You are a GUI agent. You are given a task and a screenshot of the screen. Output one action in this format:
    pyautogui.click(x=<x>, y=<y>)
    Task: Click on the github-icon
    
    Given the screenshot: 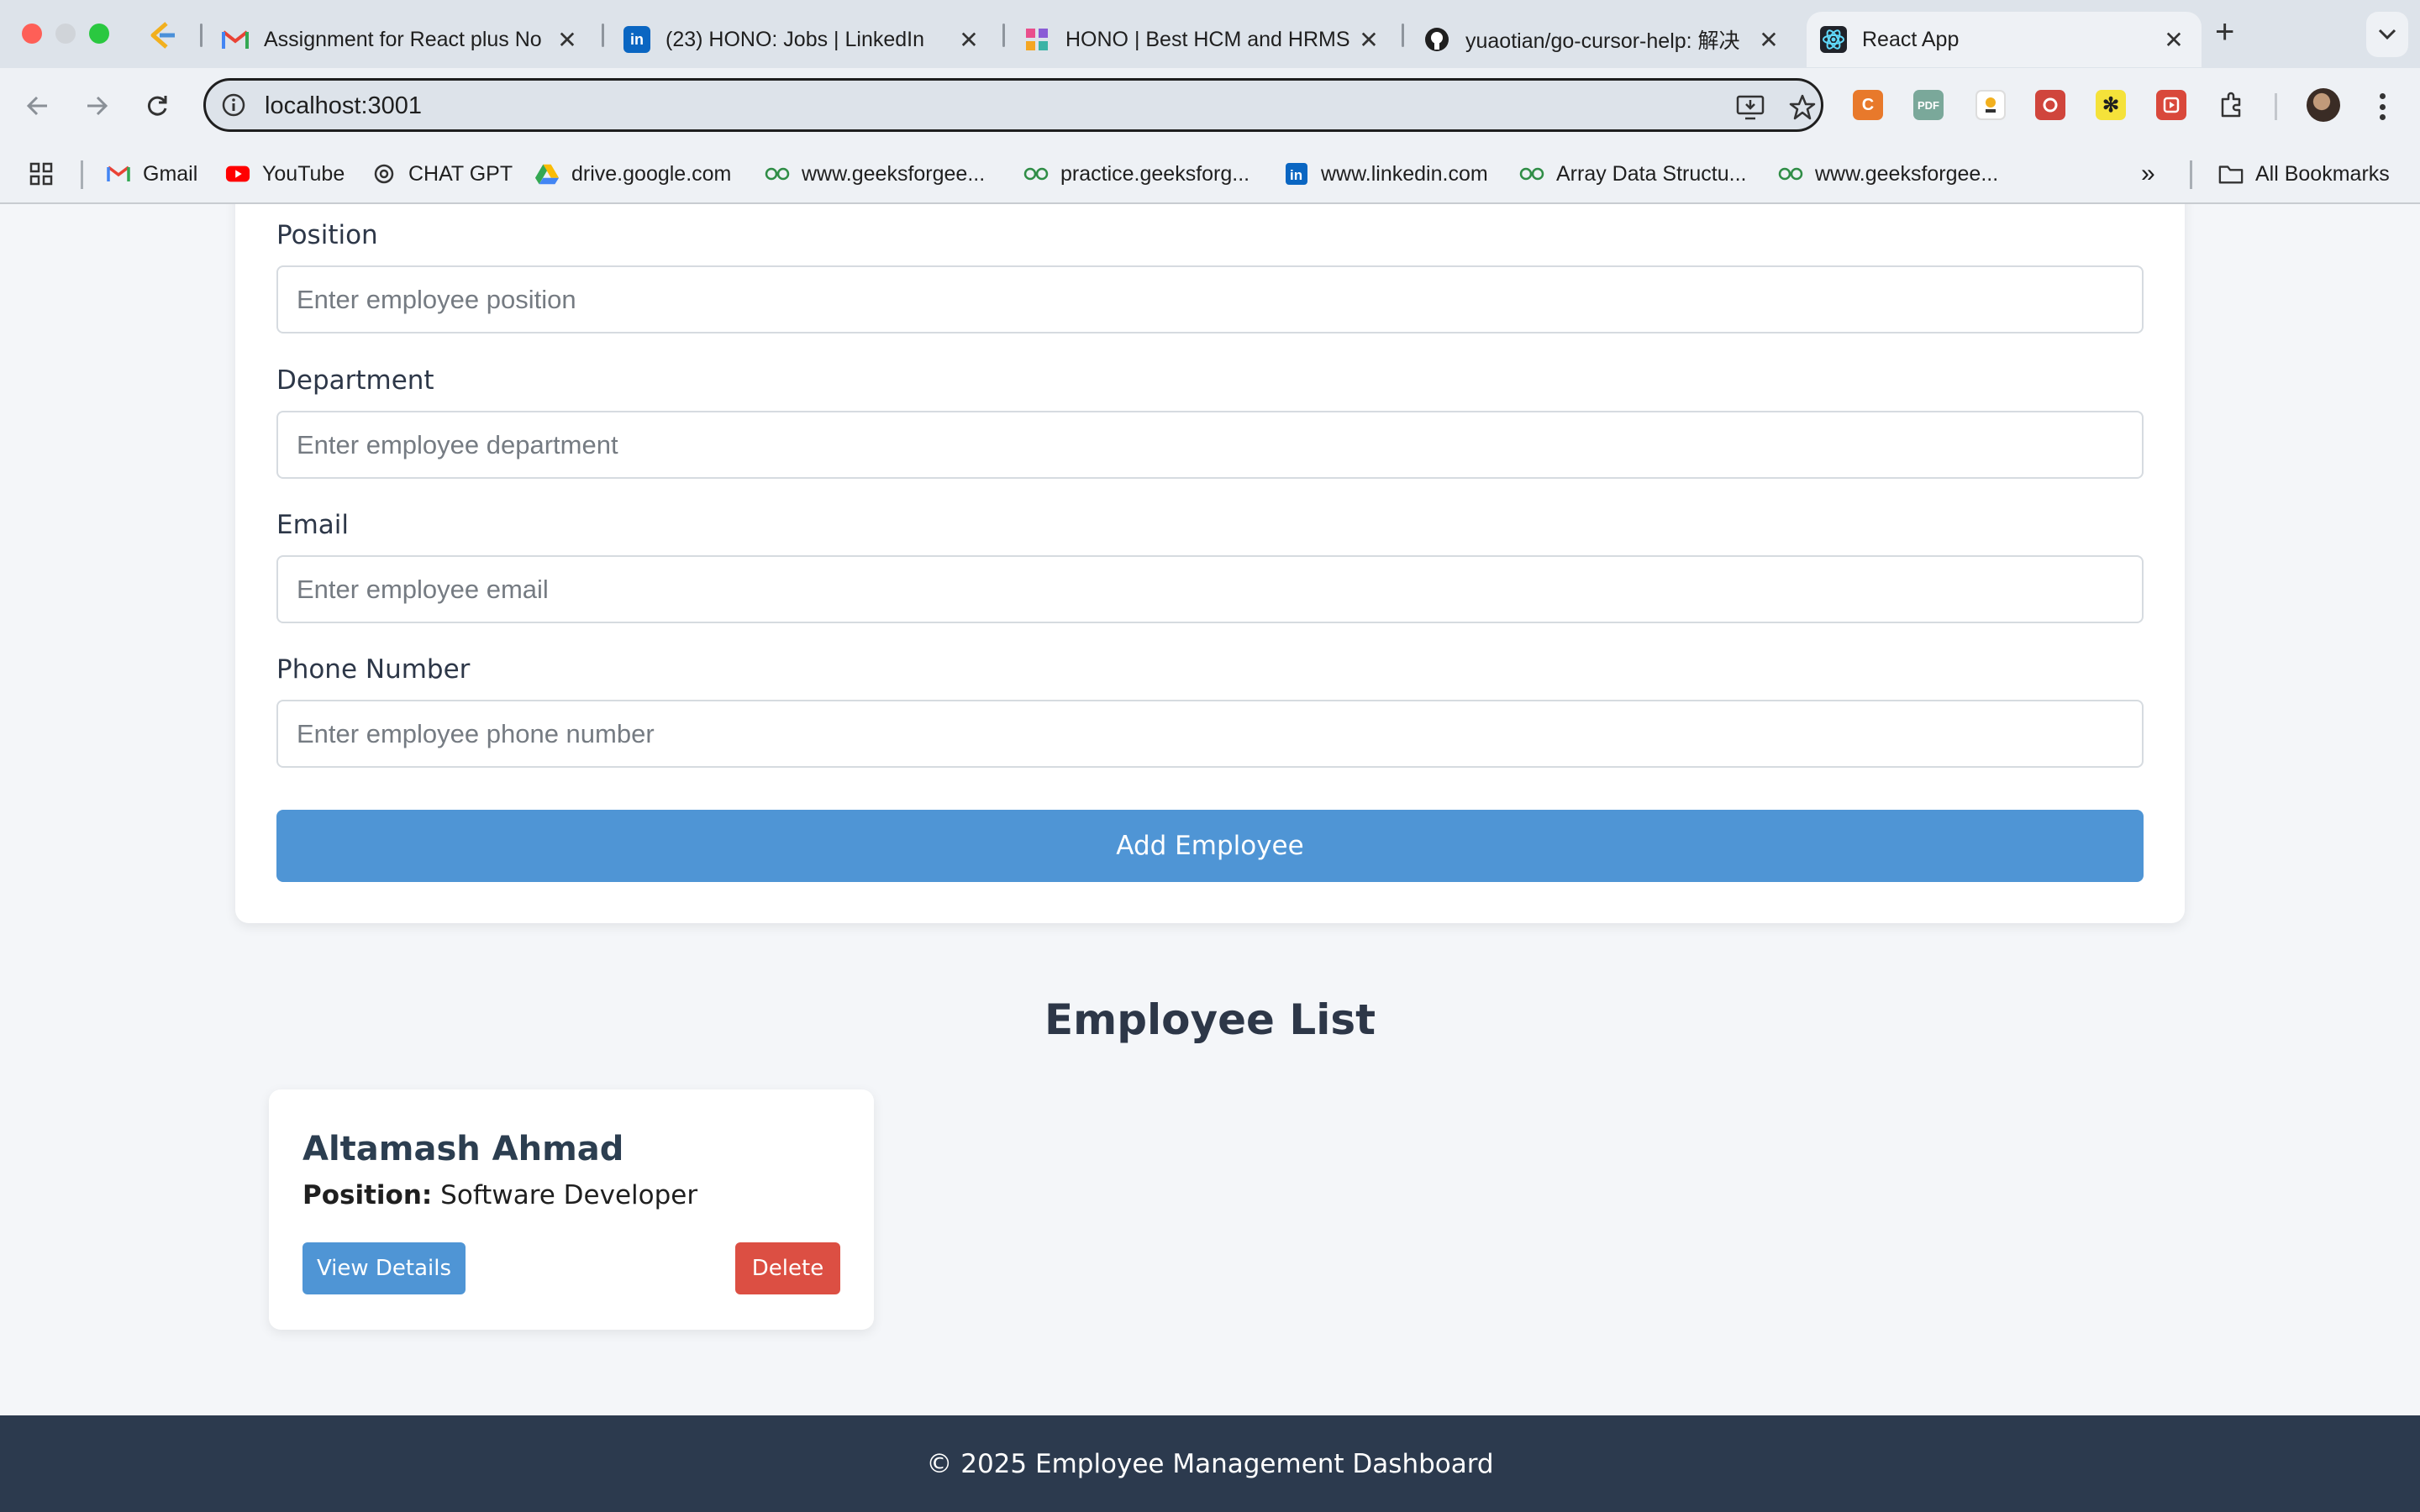 What is the action you would take?
    pyautogui.click(x=1437, y=39)
    